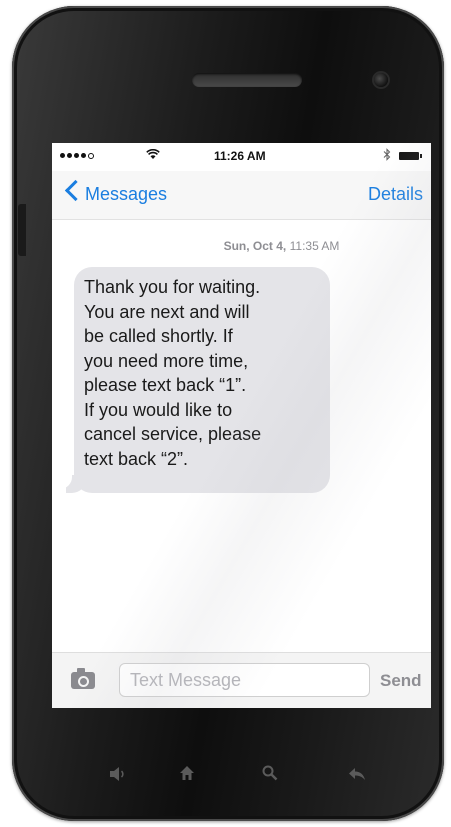 The image size is (451, 827). I want to click on timestamp-date: Sun, Oct 4,, so click(255, 246).